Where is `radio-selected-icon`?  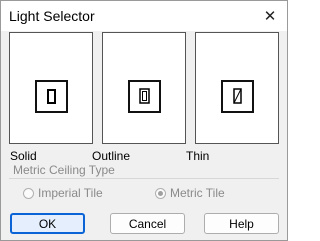 radio-selected-icon is located at coordinates (160, 193).